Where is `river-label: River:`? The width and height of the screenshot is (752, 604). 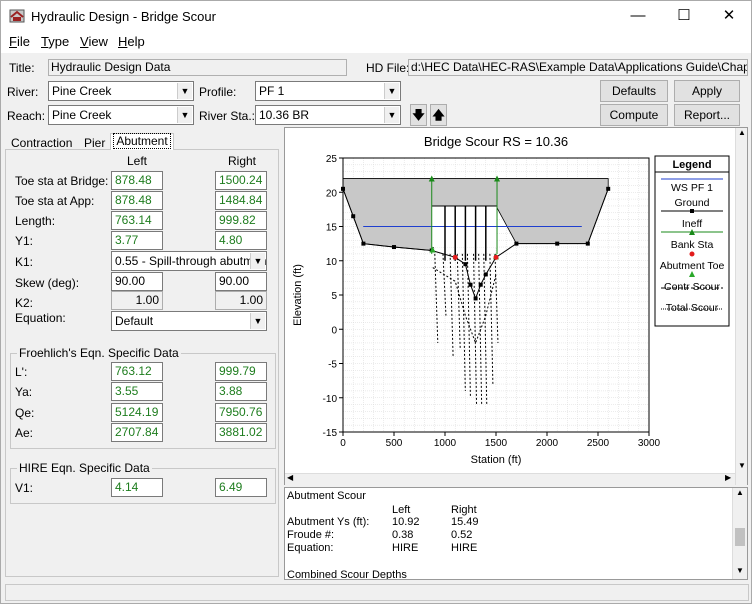
river-label: River: is located at coordinates (23, 92).